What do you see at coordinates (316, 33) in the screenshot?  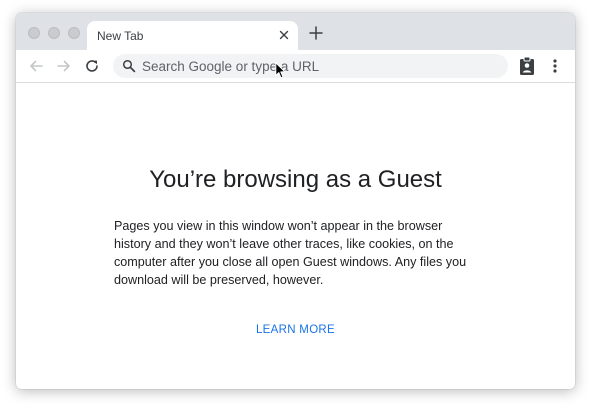 I see `plus-icon` at bounding box center [316, 33].